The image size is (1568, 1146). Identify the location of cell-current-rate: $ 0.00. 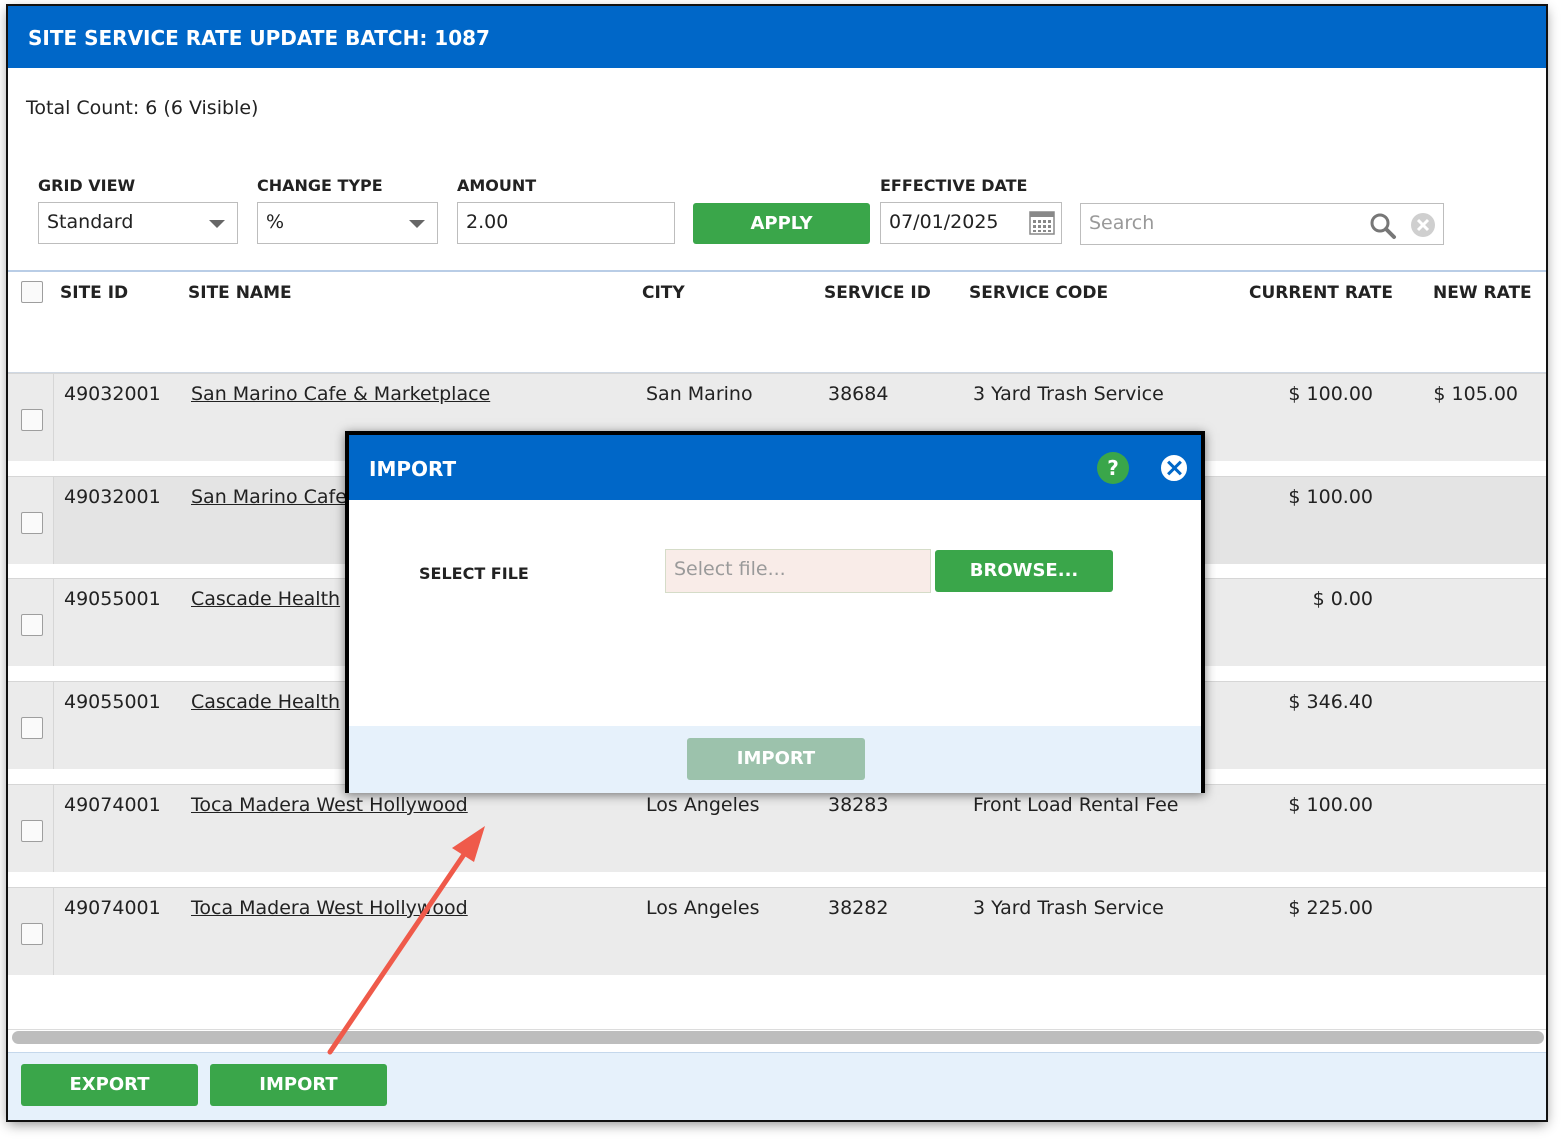
(1342, 599).